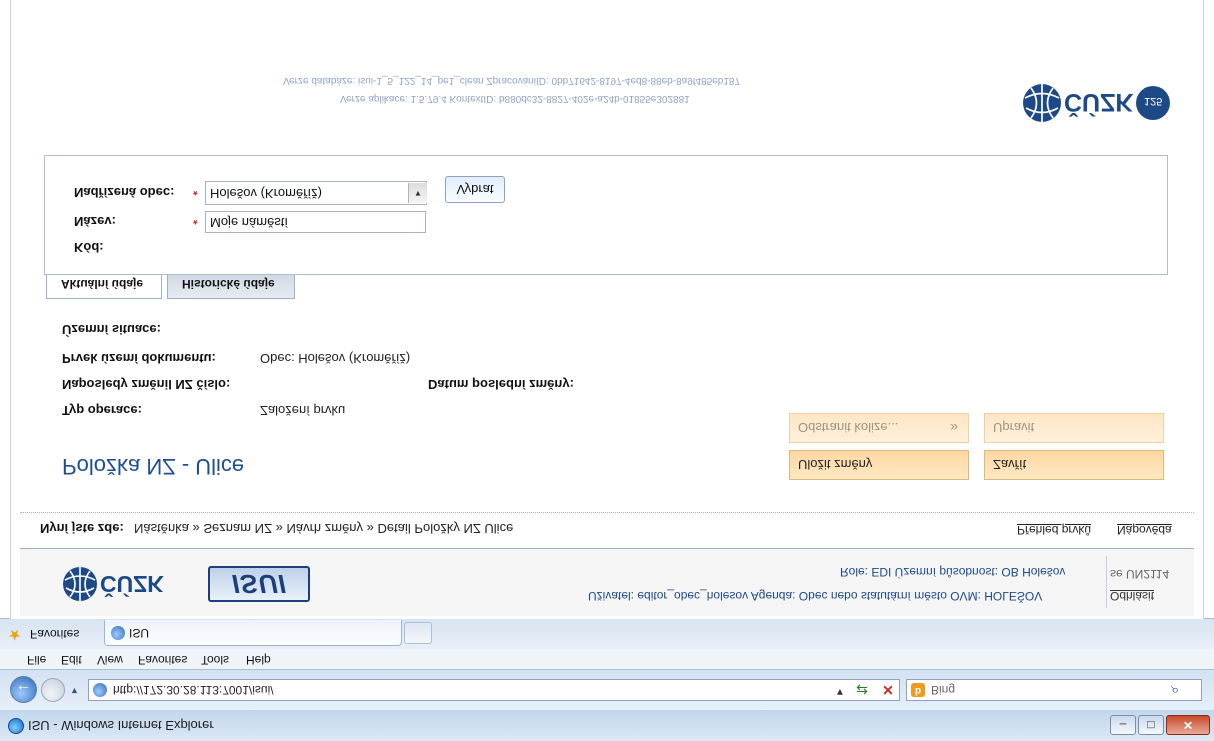 Image resolution: width=1214 pixels, height=741 pixels. I want to click on remove-collisions-button: Odstranit kolize... », so click(879, 428).